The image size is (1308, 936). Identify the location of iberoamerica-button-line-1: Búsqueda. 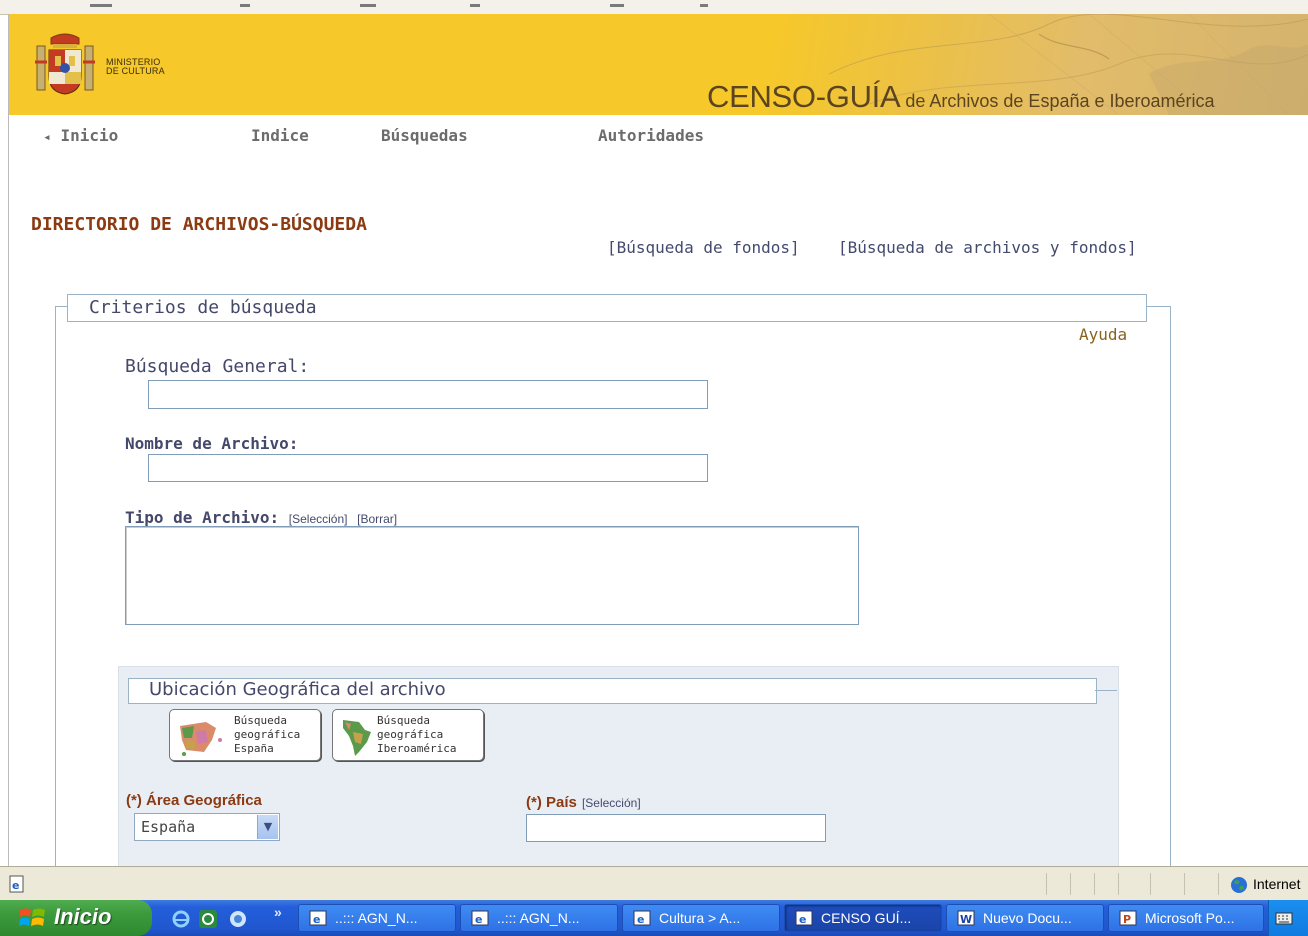
(403, 720).